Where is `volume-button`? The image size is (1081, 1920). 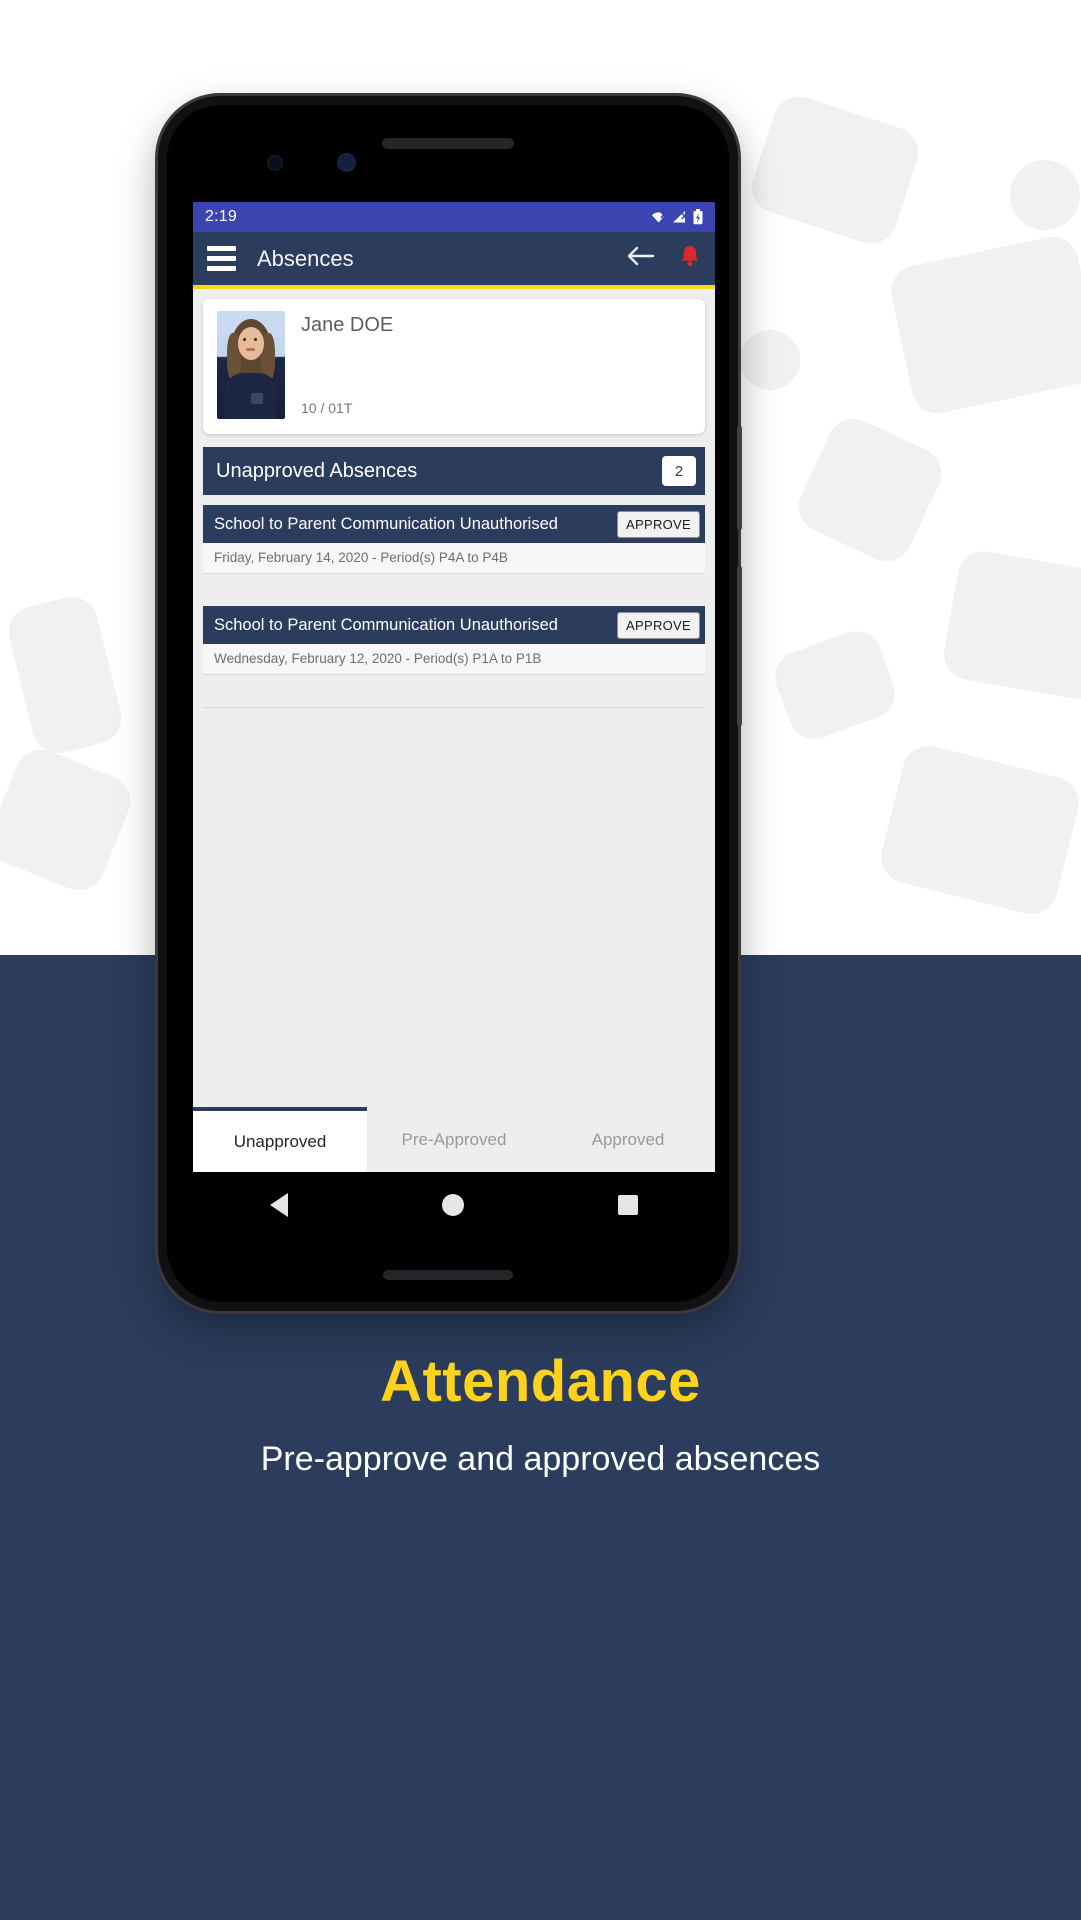
volume-button is located at coordinates (739, 646).